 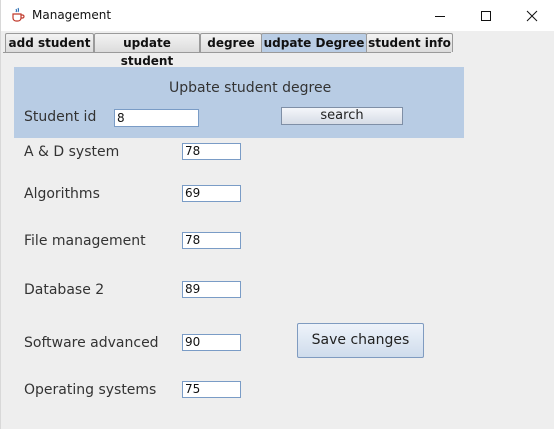 I want to click on search-button: search, so click(x=342, y=116).